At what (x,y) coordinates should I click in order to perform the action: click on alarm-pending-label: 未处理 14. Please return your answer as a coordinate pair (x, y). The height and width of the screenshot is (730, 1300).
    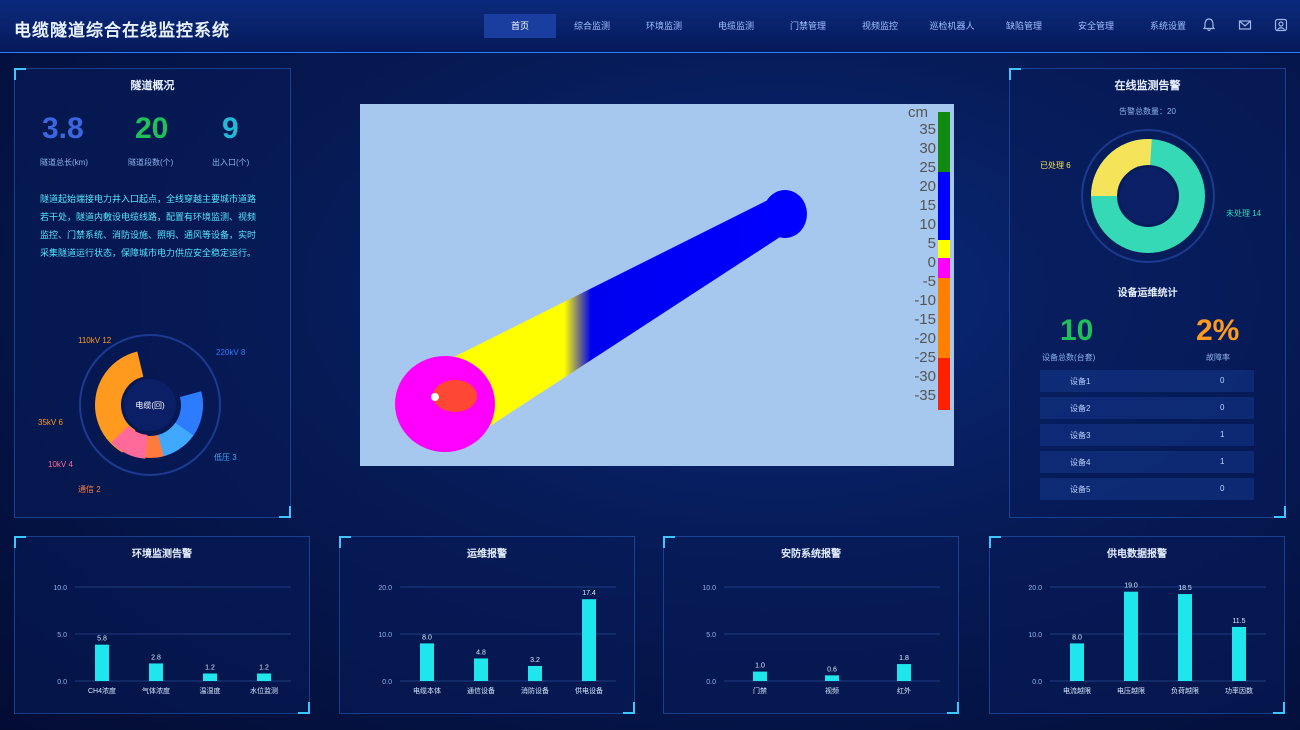
    Looking at the image, I should click on (1244, 213).